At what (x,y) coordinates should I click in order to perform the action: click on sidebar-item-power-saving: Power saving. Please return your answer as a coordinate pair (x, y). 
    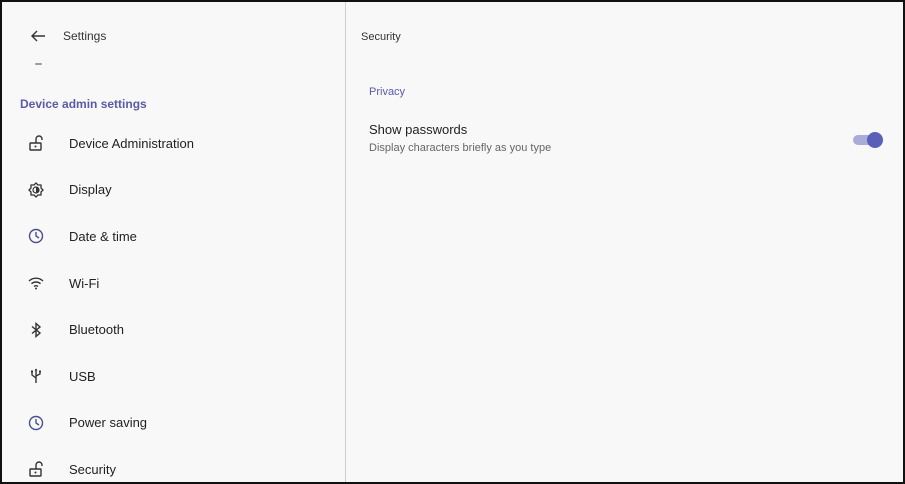
    Looking at the image, I should click on (173, 423).